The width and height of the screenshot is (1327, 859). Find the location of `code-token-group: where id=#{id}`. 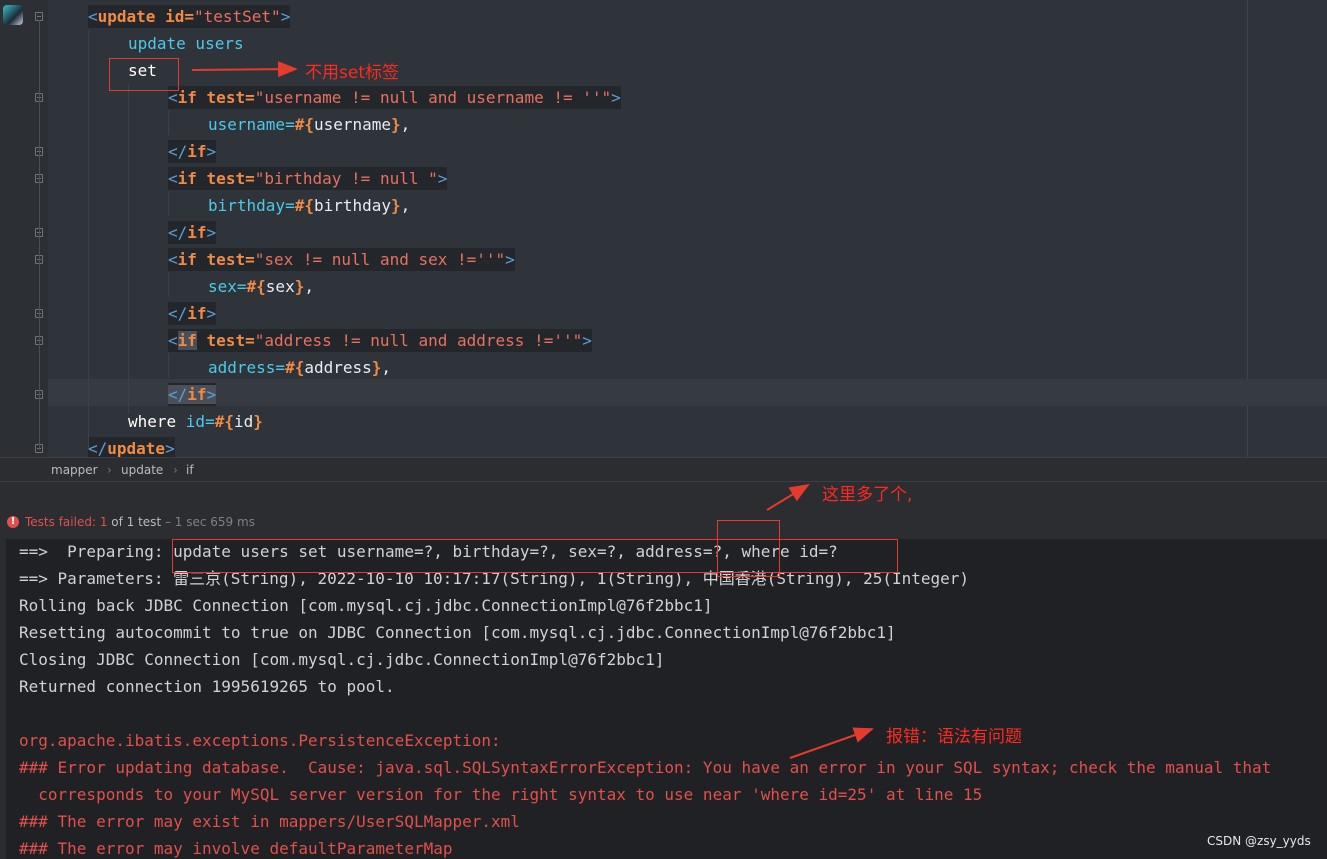

code-token-group: where id=#{id} is located at coordinates (195, 421).